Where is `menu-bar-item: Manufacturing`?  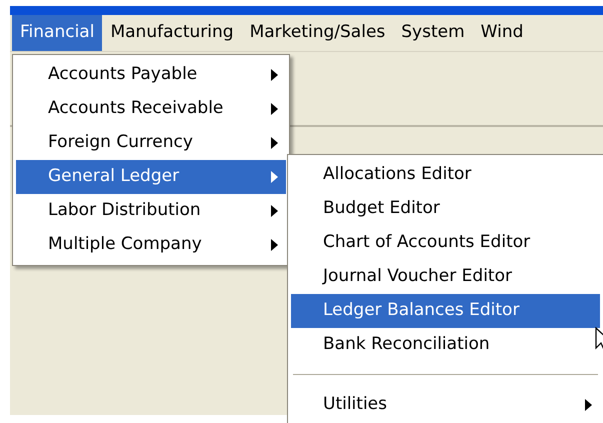 menu-bar-item: Manufacturing is located at coordinates (172, 33).